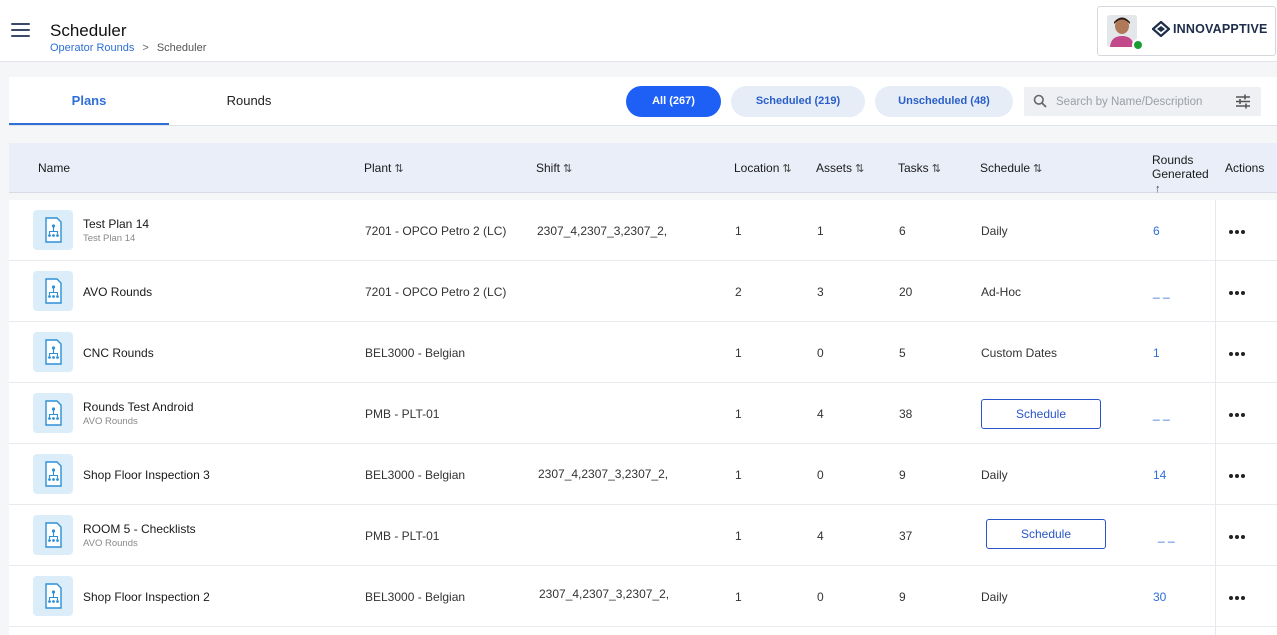 This screenshot has height=635, width=1277. What do you see at coordinates (738, 292) in the screenshot?
I see `location-cell: 2` at bounding box center [738, 292].